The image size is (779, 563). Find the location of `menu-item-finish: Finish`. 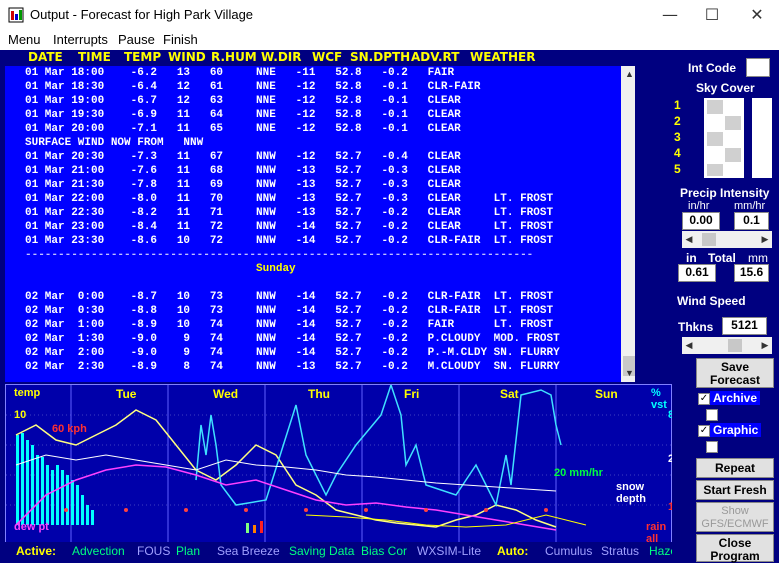

menu-item-finish: Finish is located at coordinates (180, 39).